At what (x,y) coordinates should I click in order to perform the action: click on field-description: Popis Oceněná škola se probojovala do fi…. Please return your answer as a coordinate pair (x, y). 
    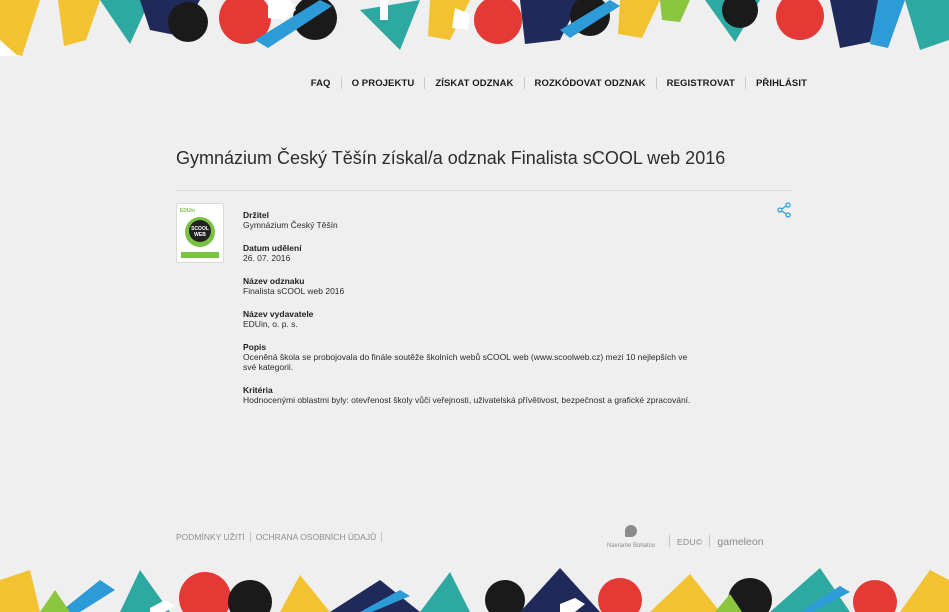
    Looking at the image, I should click on (468, 357).